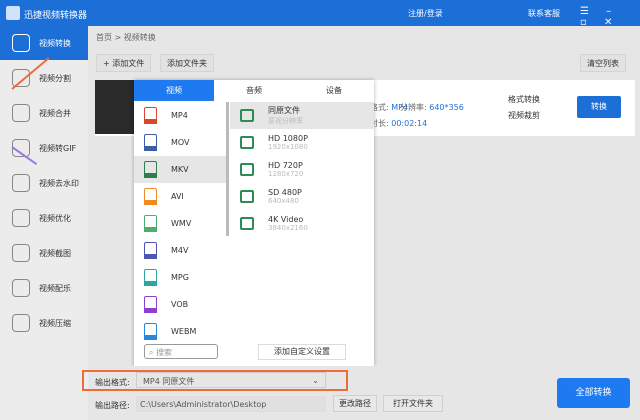  I want to click on format-label: MOV, so click(180, 142).